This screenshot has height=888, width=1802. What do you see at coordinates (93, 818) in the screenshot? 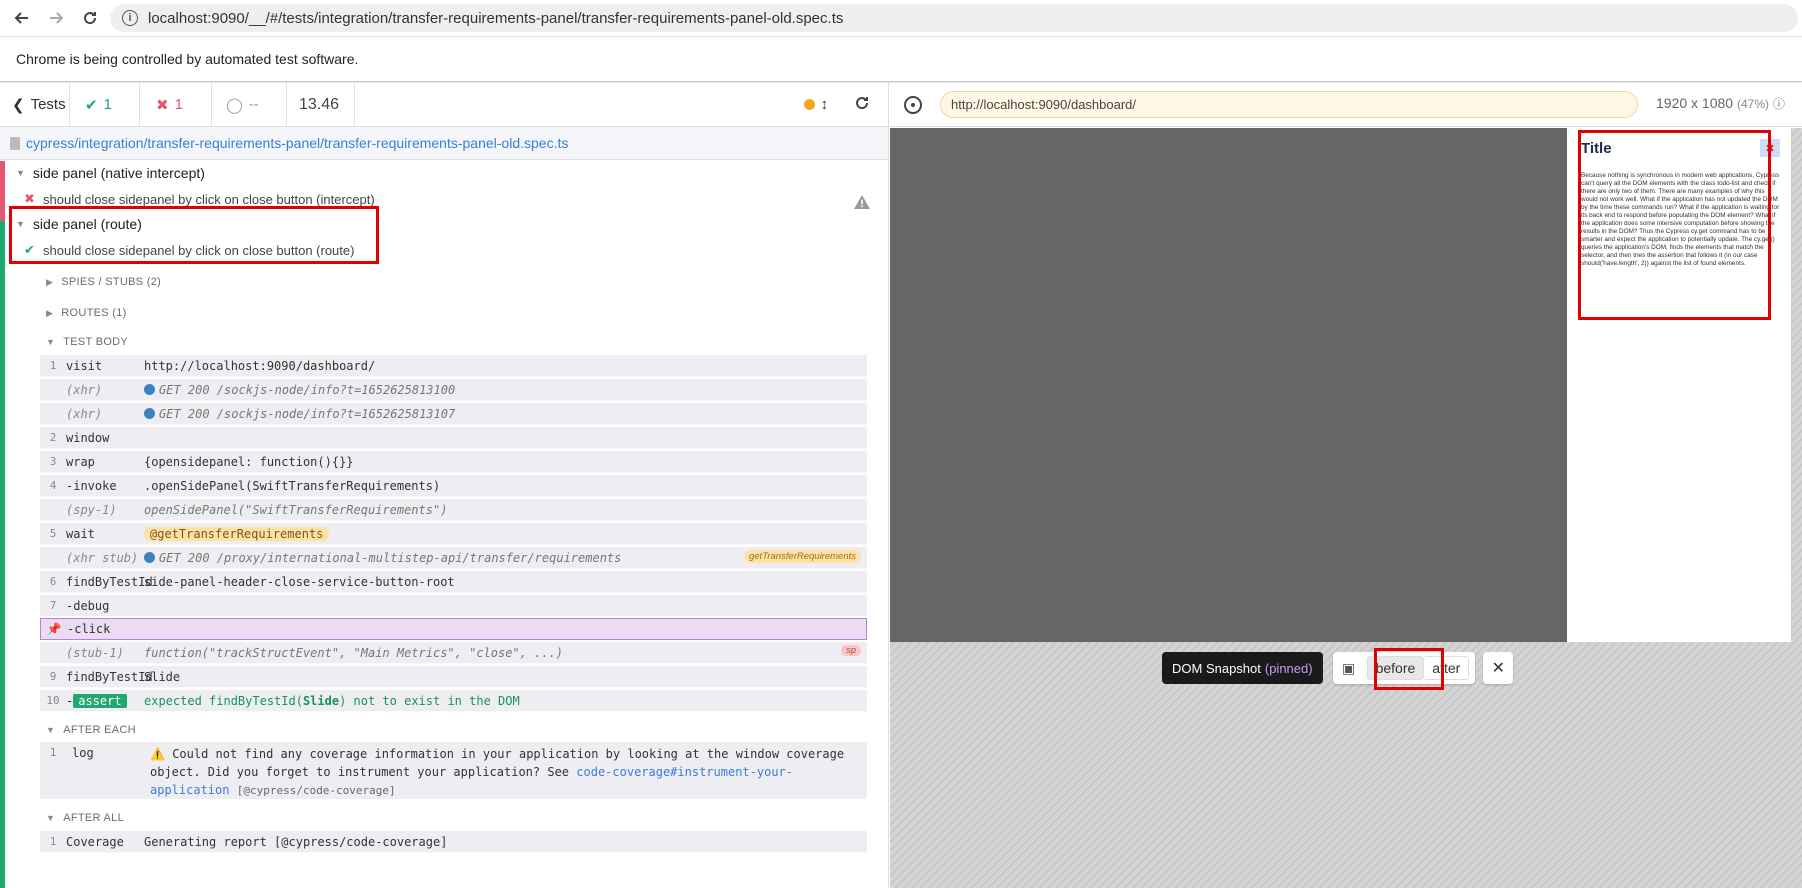
I see `section-title: AFTER ALL` at bounding box center [93, 818].